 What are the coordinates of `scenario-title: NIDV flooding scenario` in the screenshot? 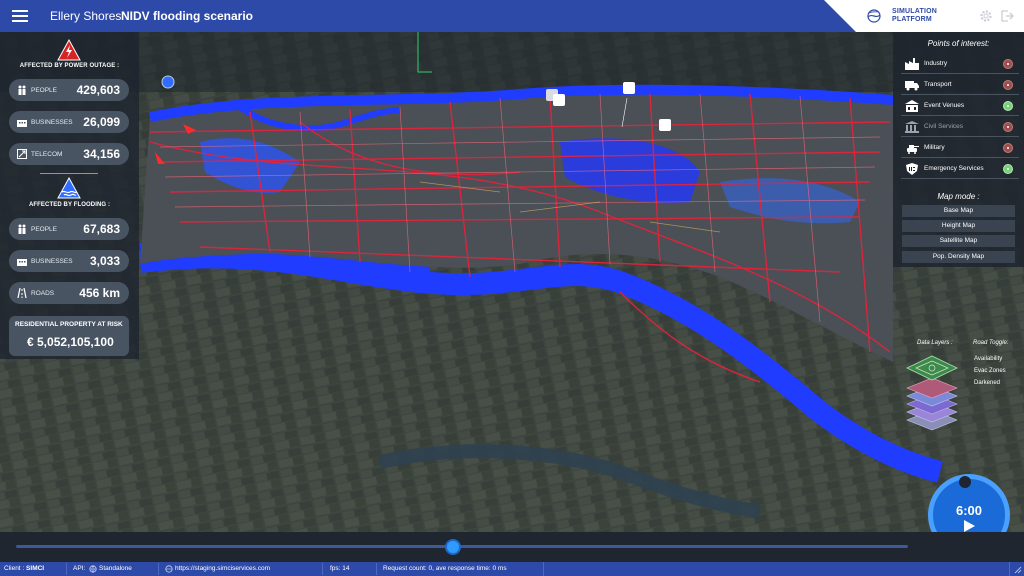 It's located at (187, 16).